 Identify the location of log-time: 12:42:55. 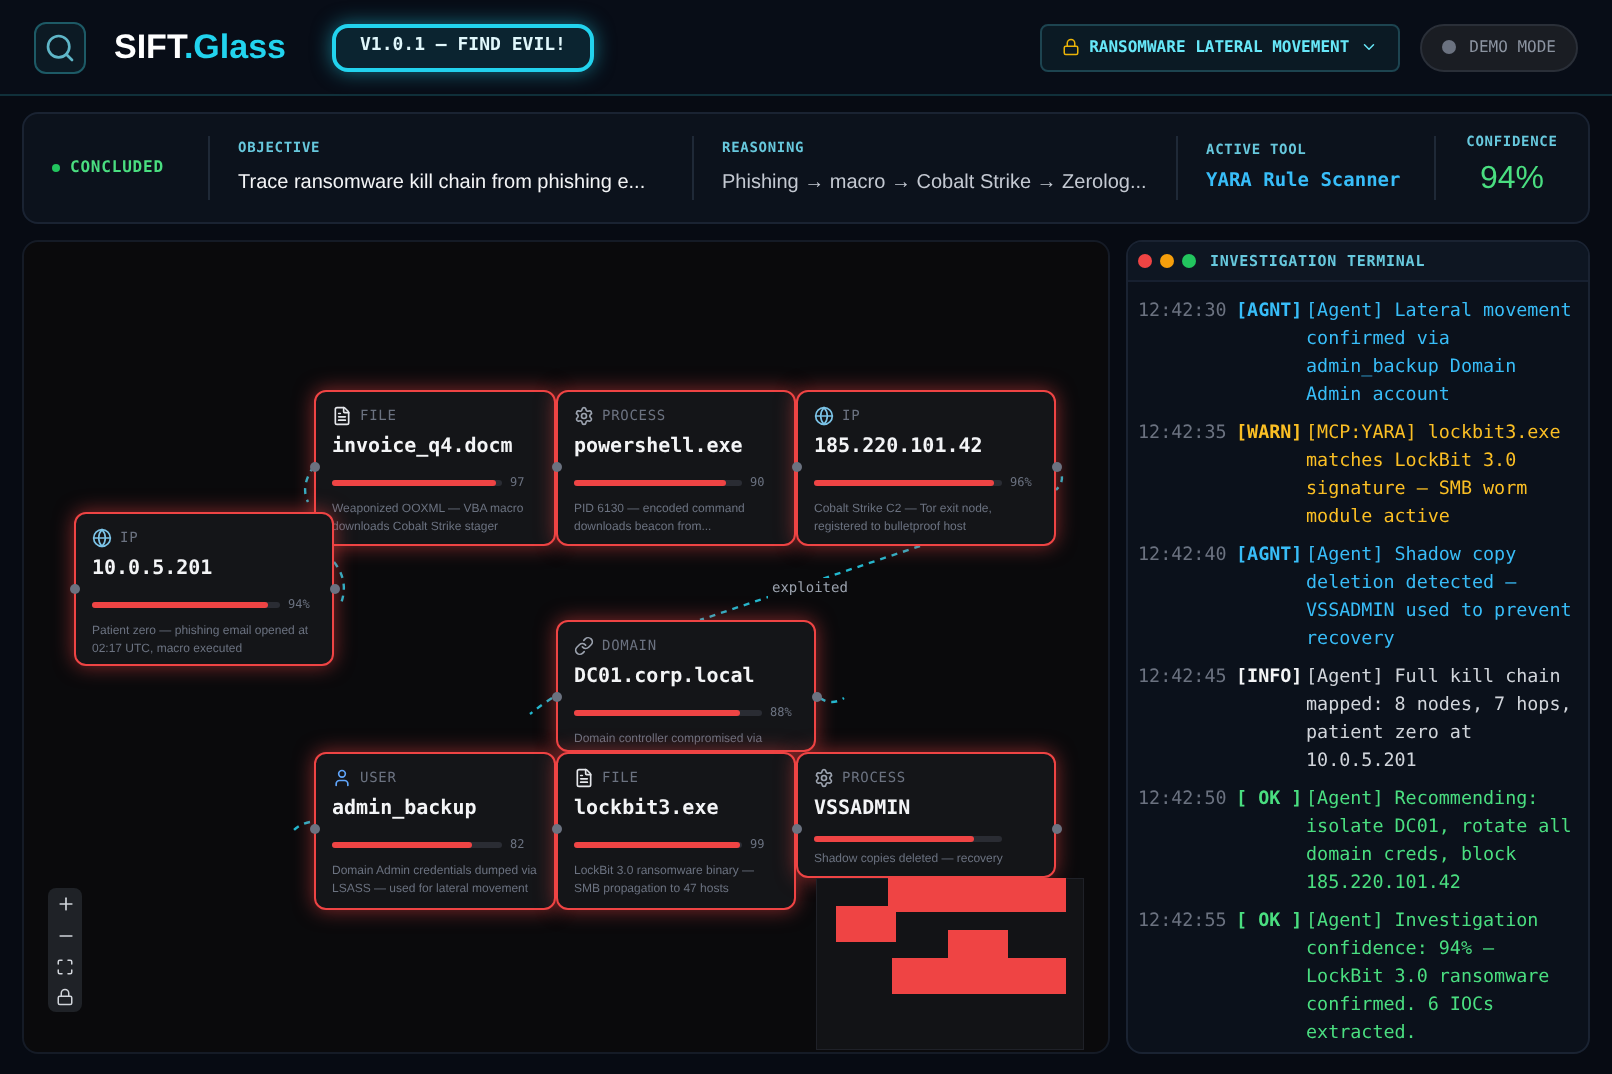
(1183, 922).